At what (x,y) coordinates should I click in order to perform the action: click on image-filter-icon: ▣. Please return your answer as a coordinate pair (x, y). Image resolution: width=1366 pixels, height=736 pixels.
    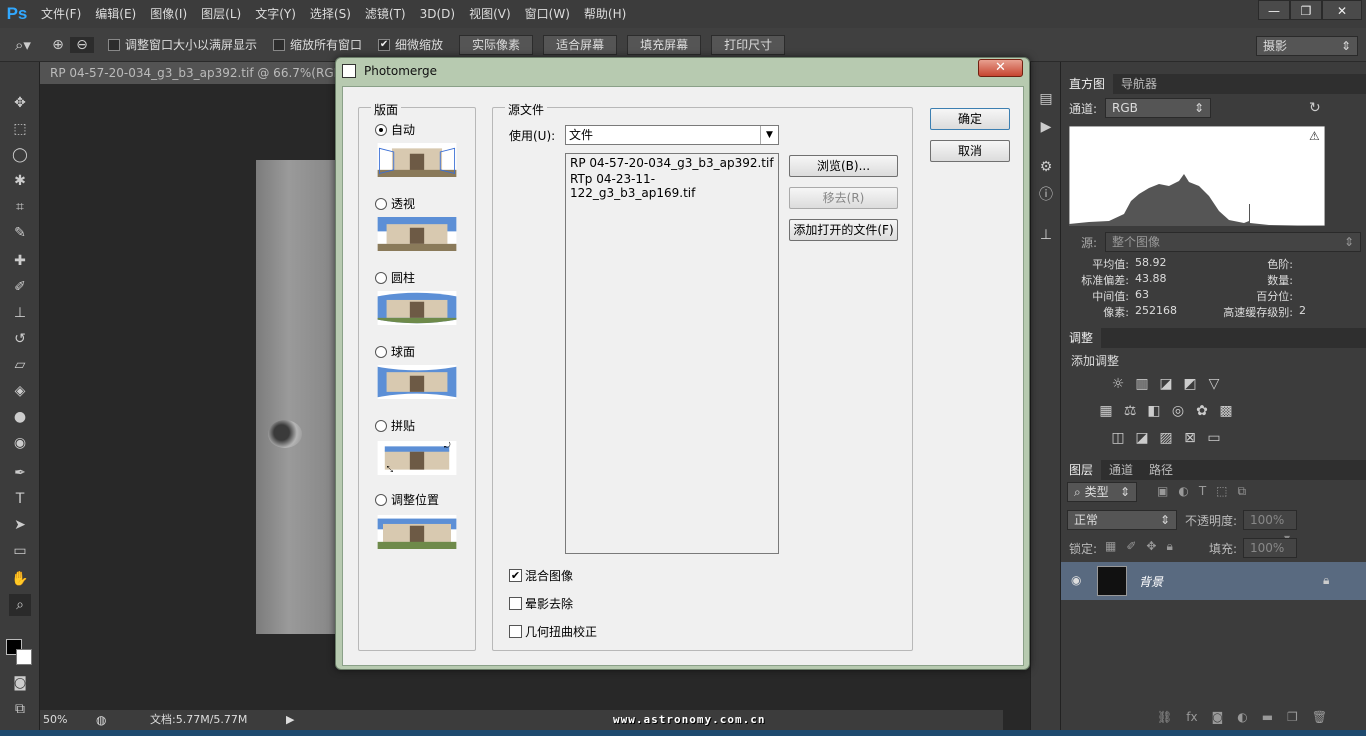
    Looking at the image, I should click on (1162, 491).